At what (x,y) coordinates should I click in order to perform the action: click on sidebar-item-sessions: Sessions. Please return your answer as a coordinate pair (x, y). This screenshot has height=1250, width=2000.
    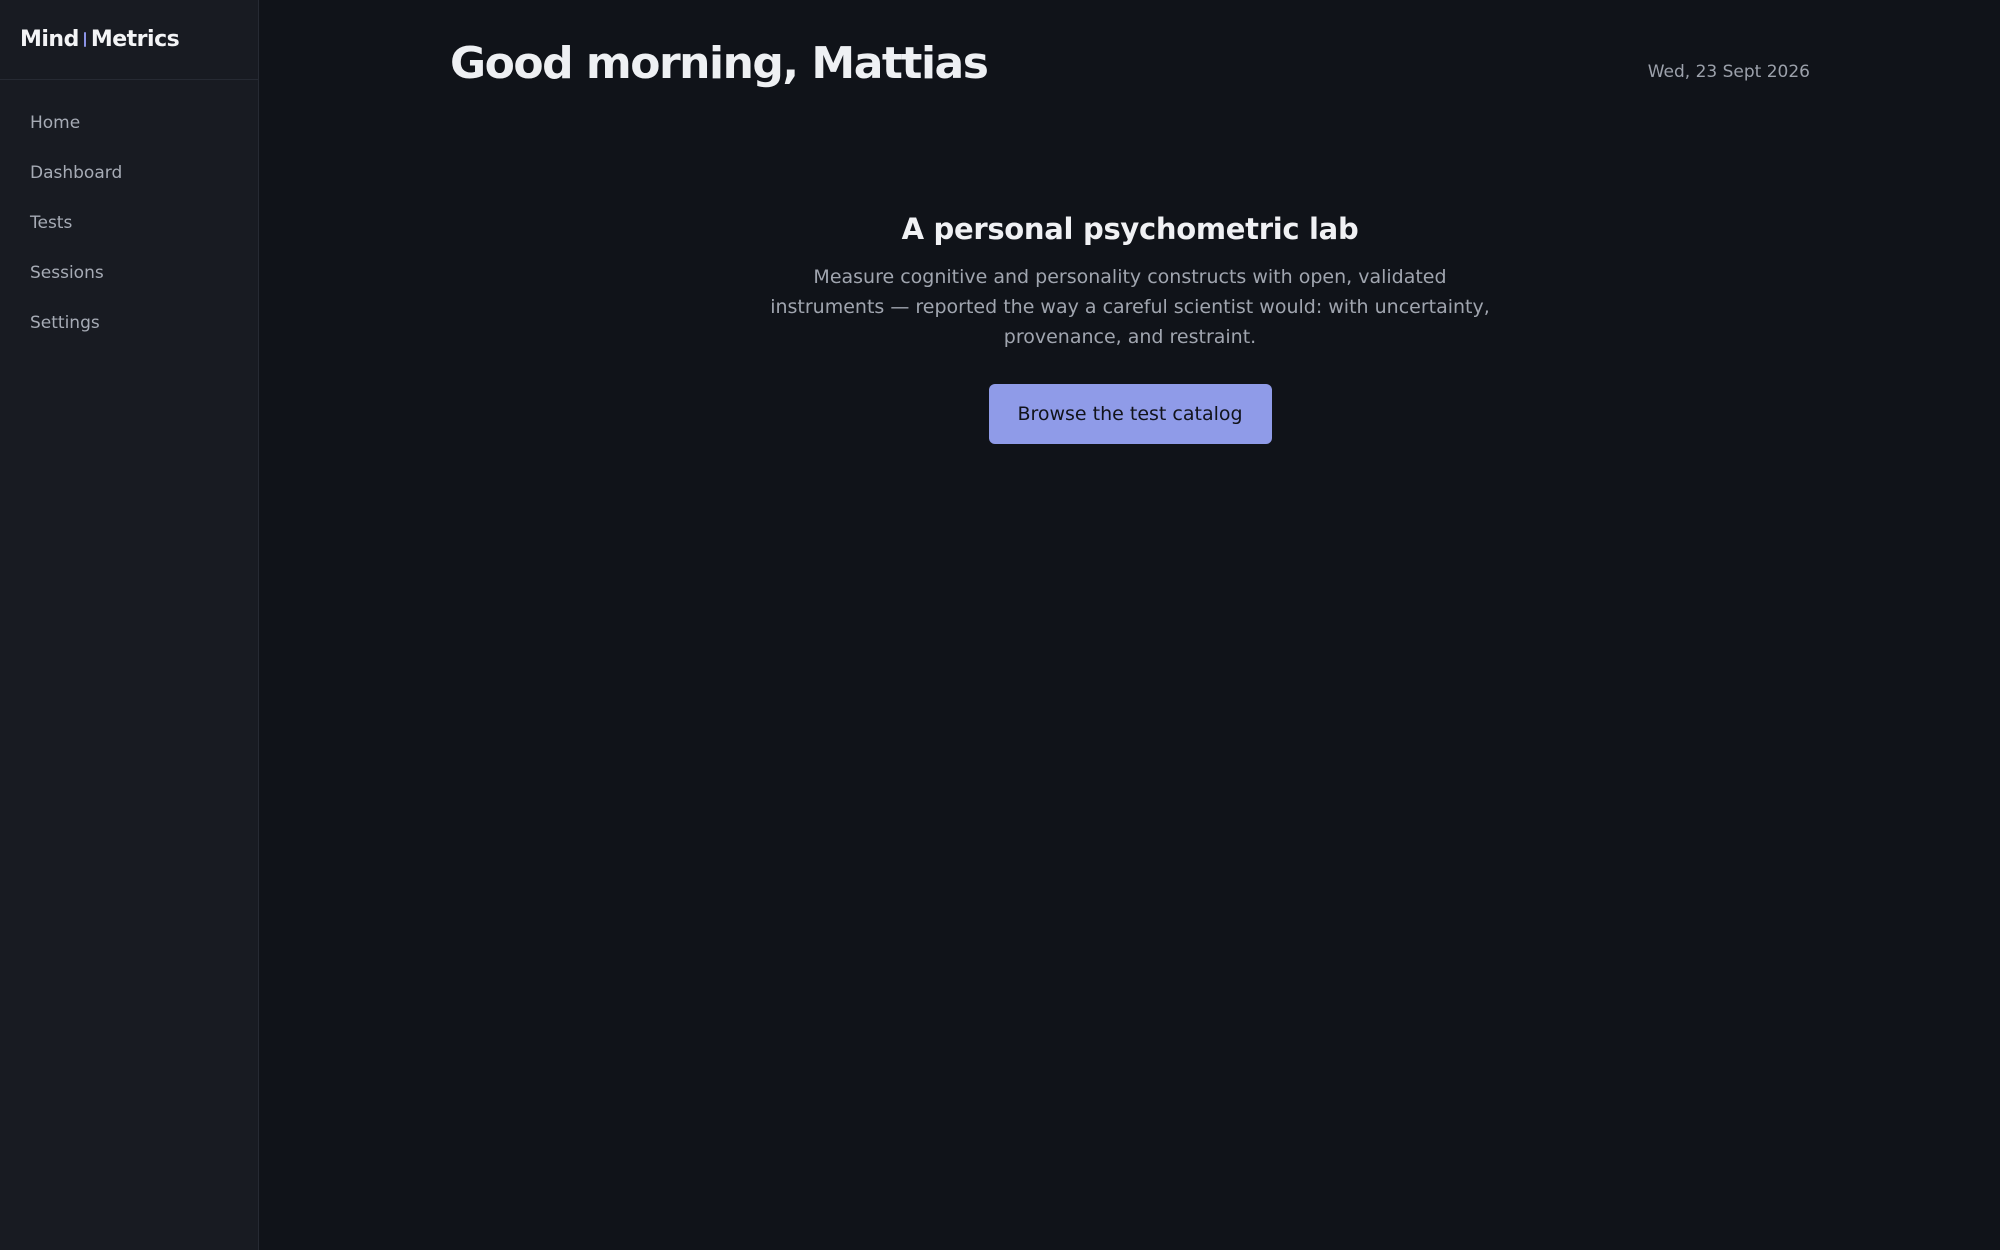
    Looking at the image, I should click on (129, 273).